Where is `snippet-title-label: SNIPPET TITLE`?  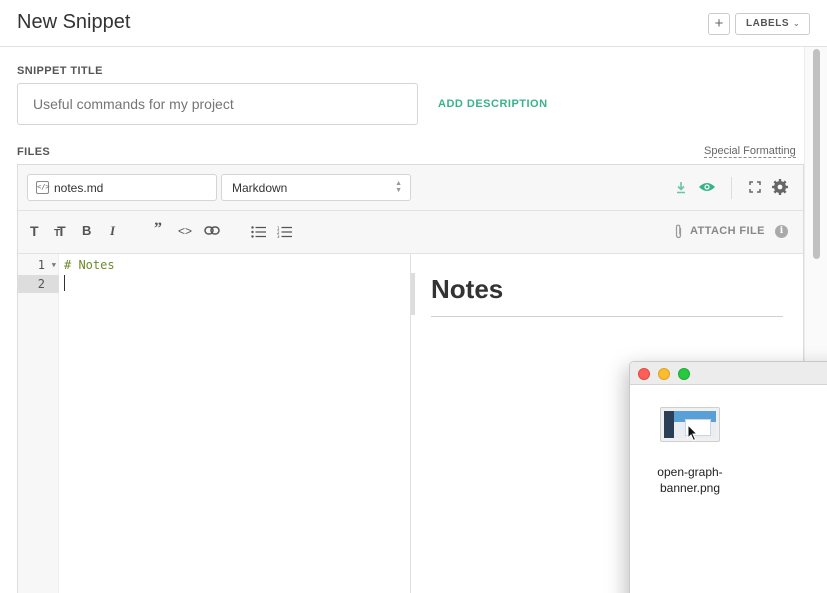
snippet-title-label: SNIPPET TITLE is located at coordinates (60, 71).